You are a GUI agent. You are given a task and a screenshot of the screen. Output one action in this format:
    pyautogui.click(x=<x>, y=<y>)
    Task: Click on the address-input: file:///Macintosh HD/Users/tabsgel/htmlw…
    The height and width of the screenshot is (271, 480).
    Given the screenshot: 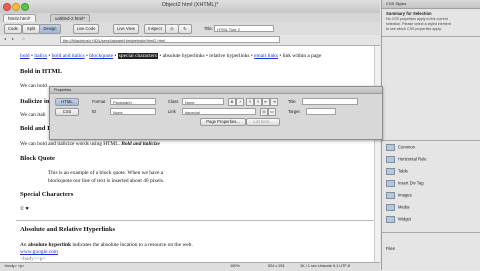 What is the action you would take?
    pyautogui.click(x=170, y=39)
    